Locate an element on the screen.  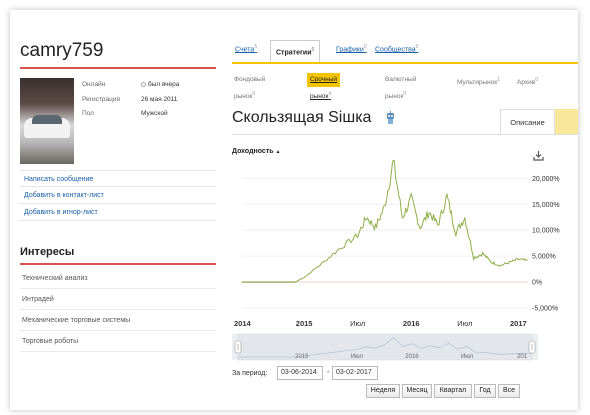
y-tick-label: -5,000% is located at coordinates (545, 309).